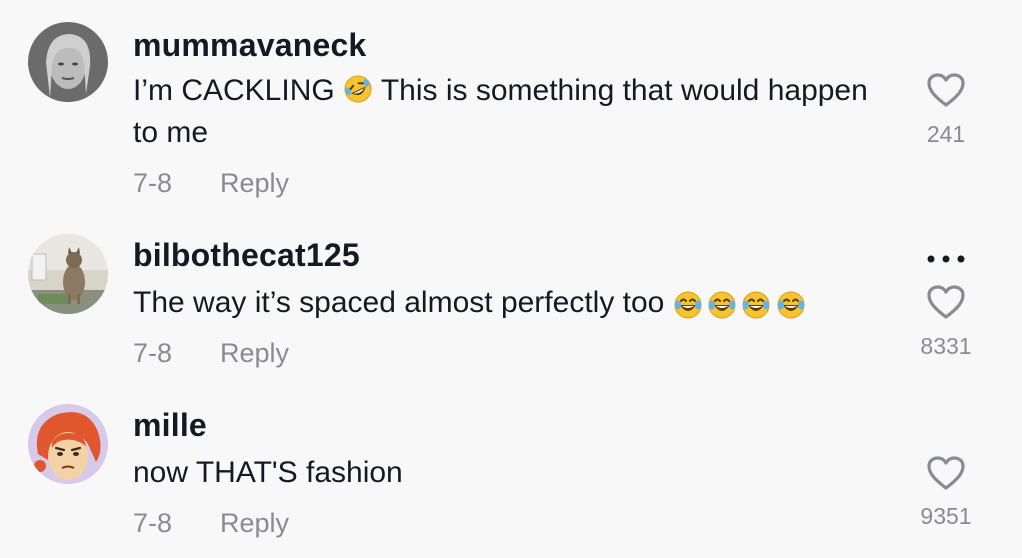 Image resolution: width=1022 pixels, height=558 pixels. Describe the element at coordinates (246, 255) in the screenshot. I see `username: bilbothecat125` at that location.